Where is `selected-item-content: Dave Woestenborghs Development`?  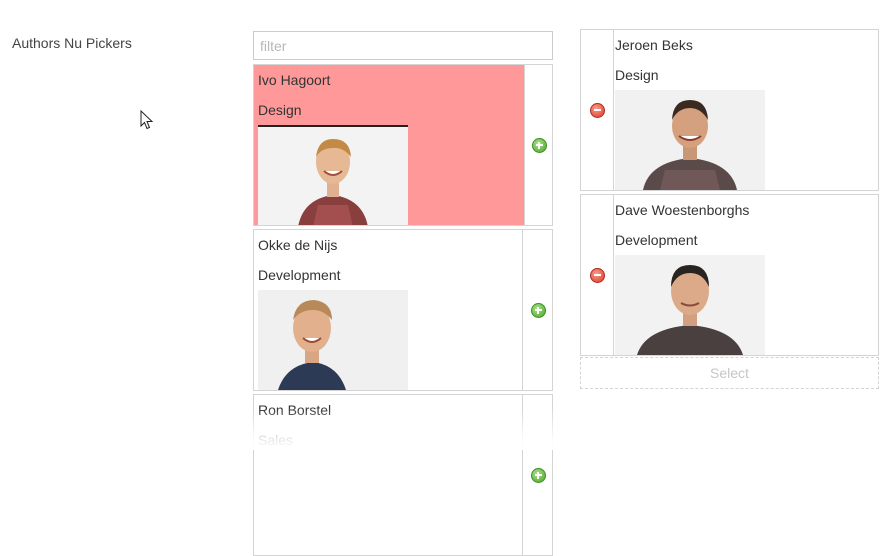 selected-item-content: Dave Woestenborghs Development is located at coordinates (746, 275).